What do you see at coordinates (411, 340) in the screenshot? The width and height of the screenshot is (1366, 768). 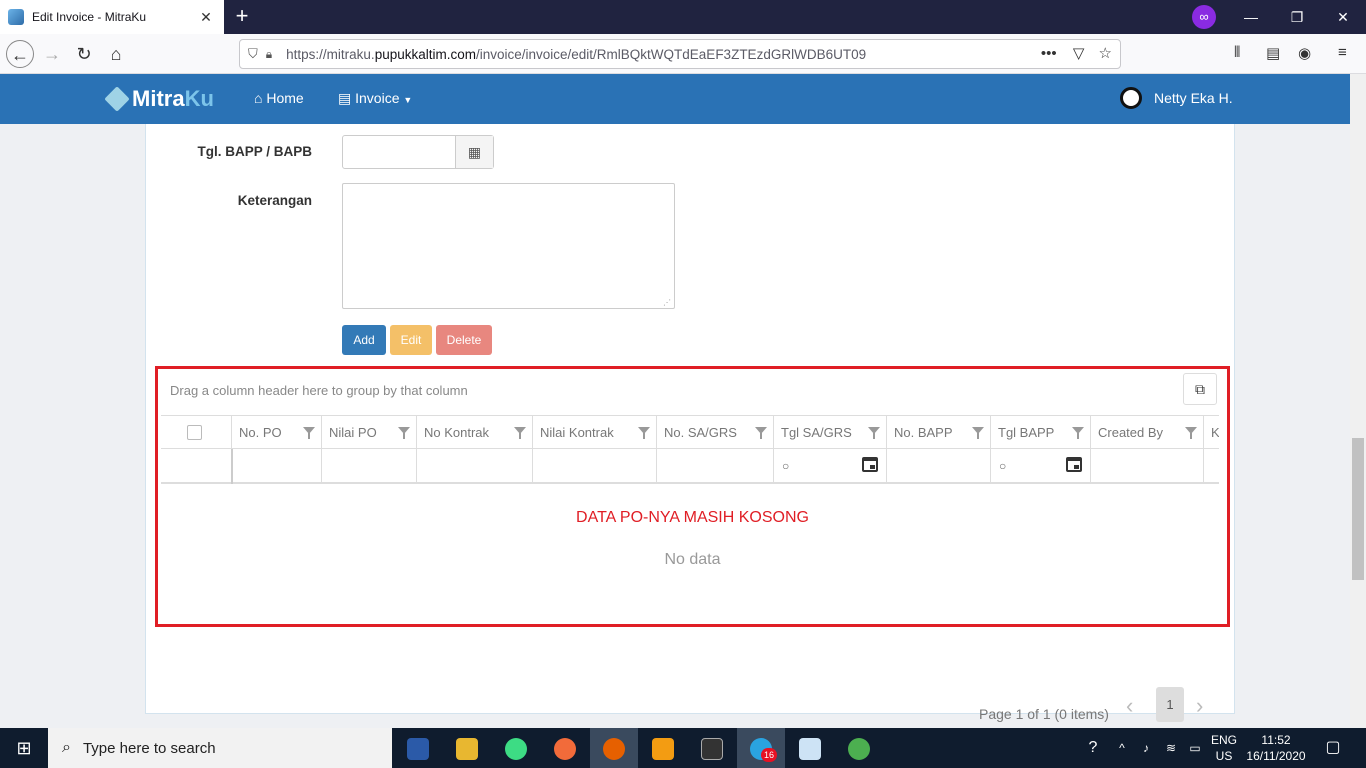 I see `edit-button: Edit` at bounding box center [411, 340].